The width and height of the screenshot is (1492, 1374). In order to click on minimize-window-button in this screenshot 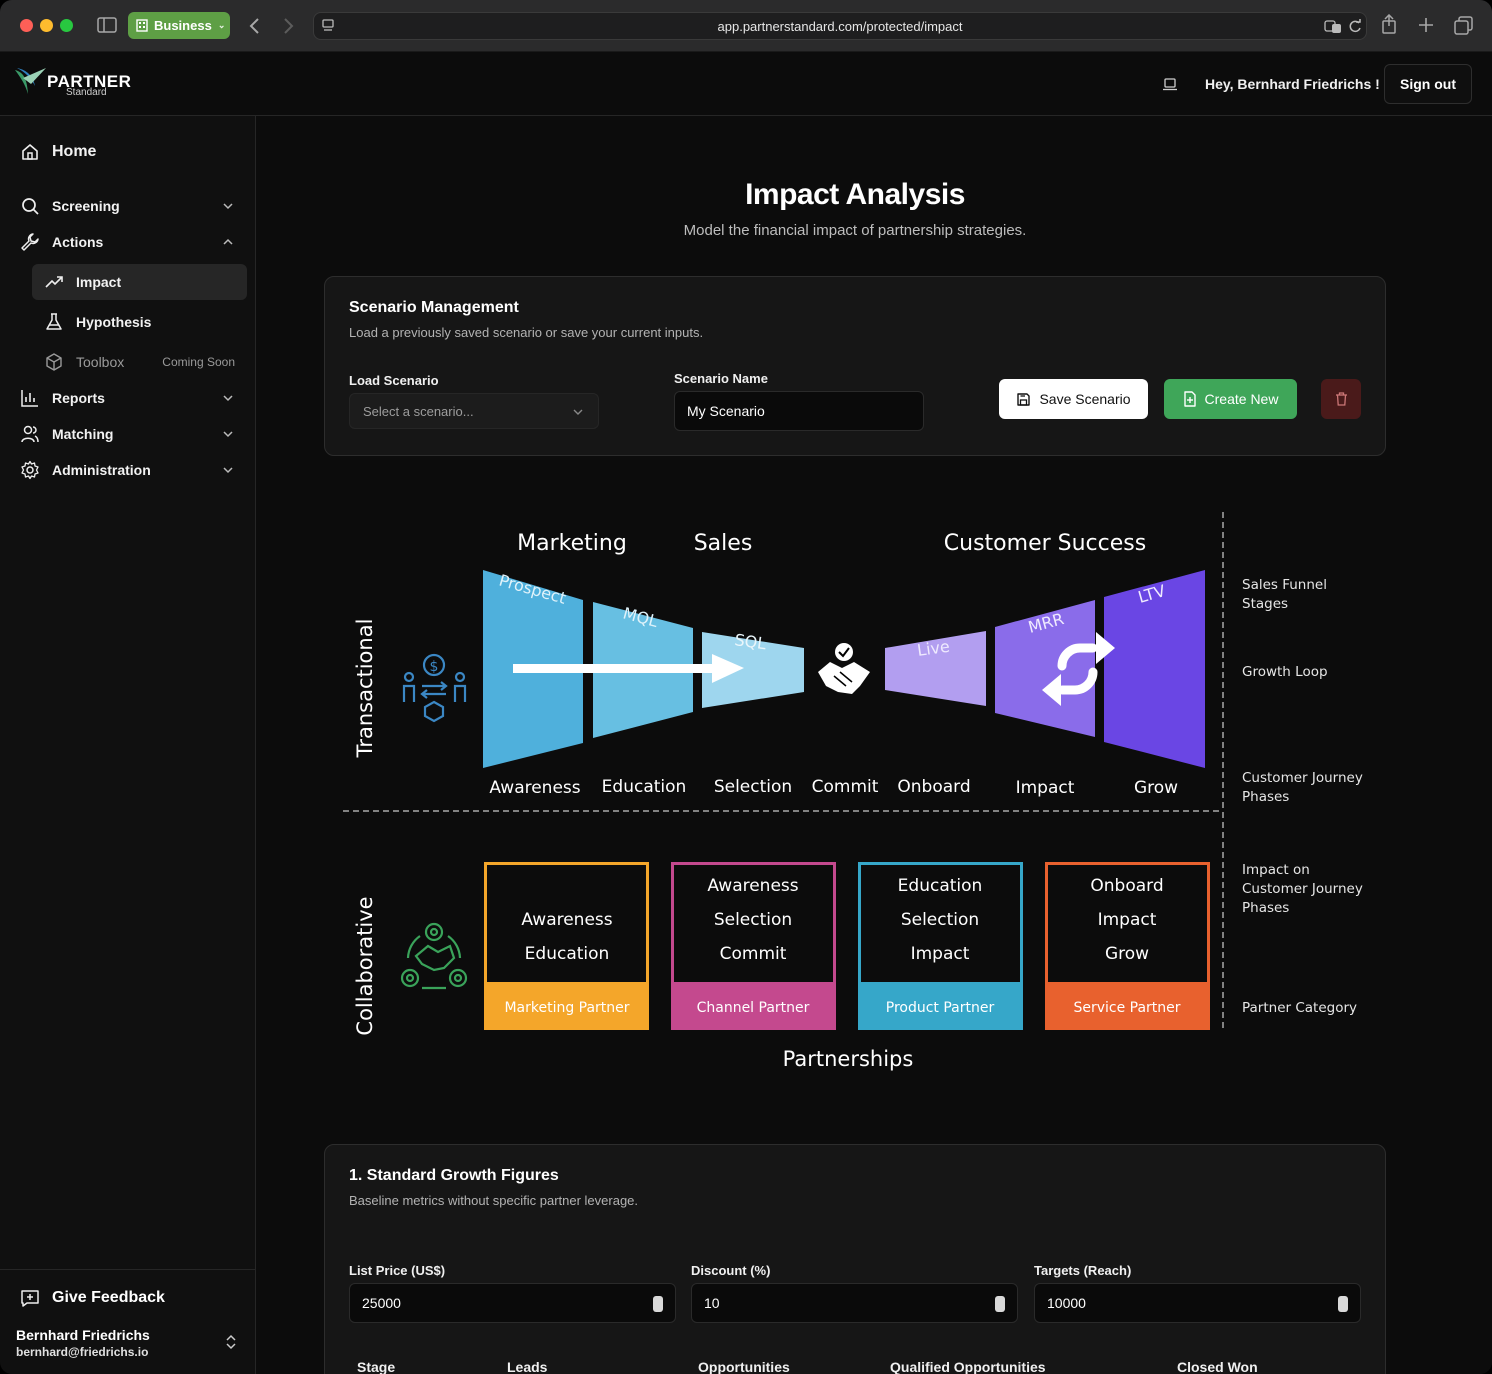, I will do `click(46, 25)`.